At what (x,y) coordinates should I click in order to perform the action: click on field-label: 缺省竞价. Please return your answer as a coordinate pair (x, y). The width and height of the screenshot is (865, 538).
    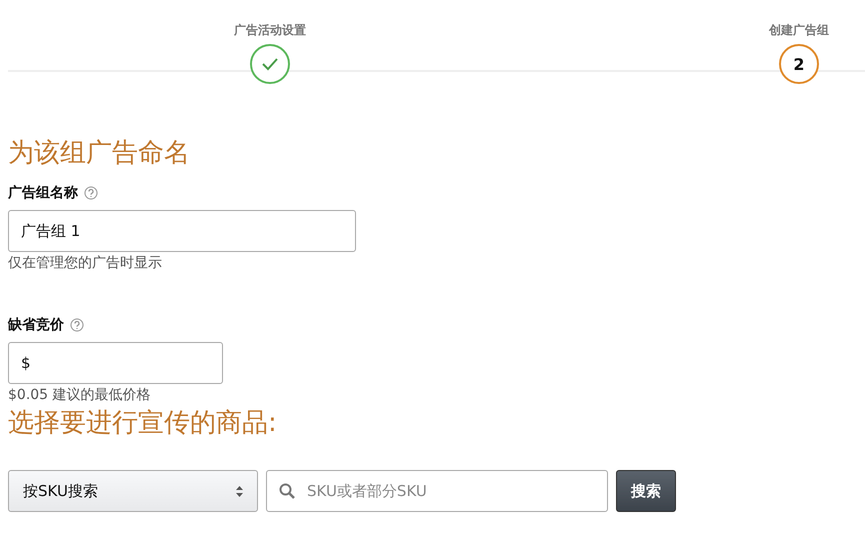
    Looking at the image, I should click on (36, 325).